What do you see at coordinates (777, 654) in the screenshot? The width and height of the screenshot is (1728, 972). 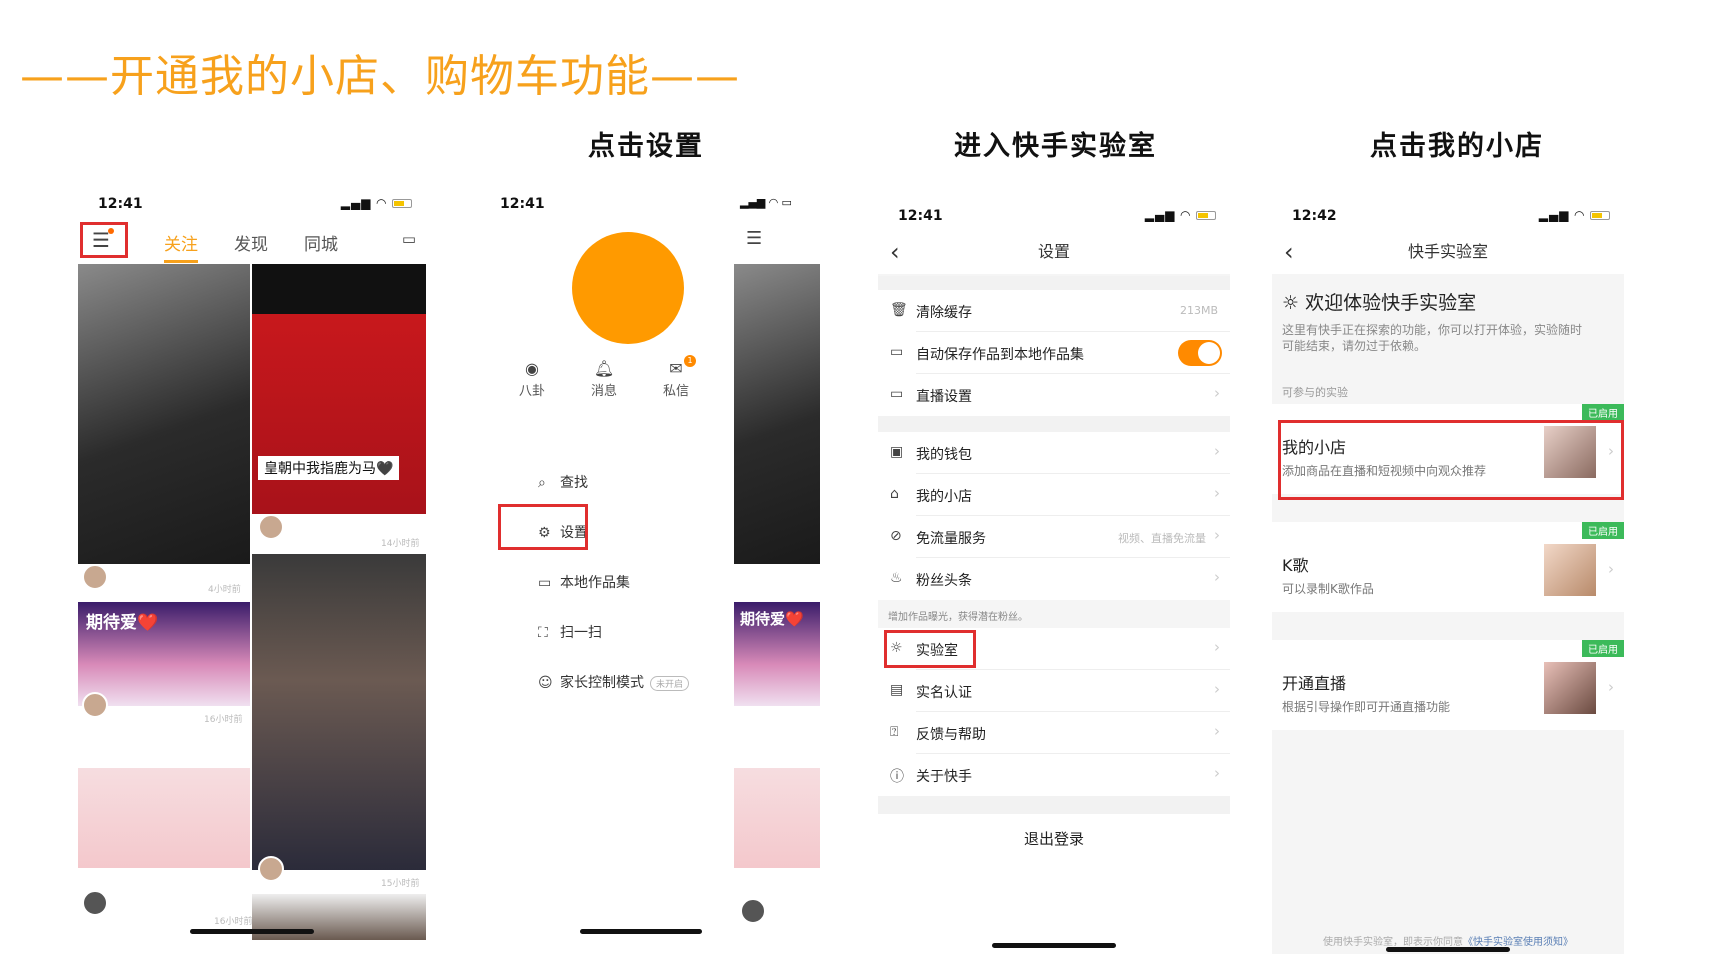 I see `feed-thumbnail: 期待爱❤️` at bounding box center [777, 654].